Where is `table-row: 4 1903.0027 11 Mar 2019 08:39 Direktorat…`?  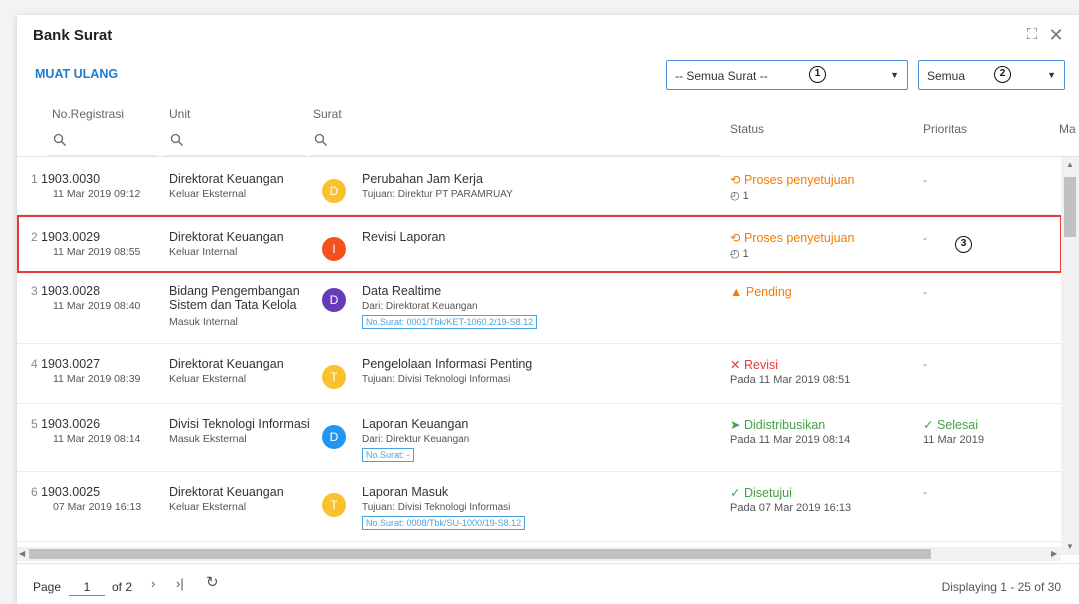
table-row: 4 1903.0027 11 Mar 2019 08:39 Direktorat… is located at coordinates (539, 374).